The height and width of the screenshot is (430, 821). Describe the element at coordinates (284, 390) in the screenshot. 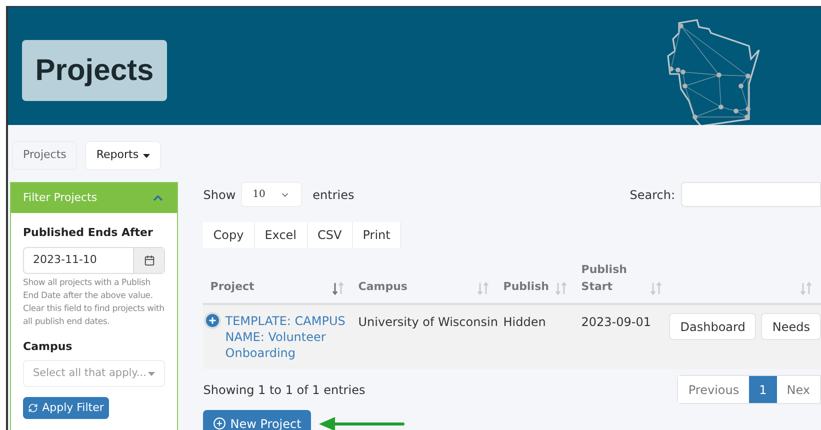

I see `table-info: Showing 1 to 1 of 1 entries` at that location.